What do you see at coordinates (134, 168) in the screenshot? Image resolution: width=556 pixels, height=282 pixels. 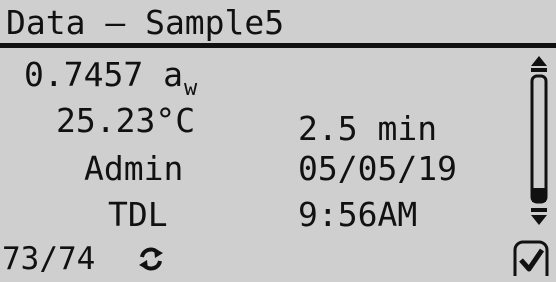 I see `user-name: Admin` at bounding box center [134, 168].